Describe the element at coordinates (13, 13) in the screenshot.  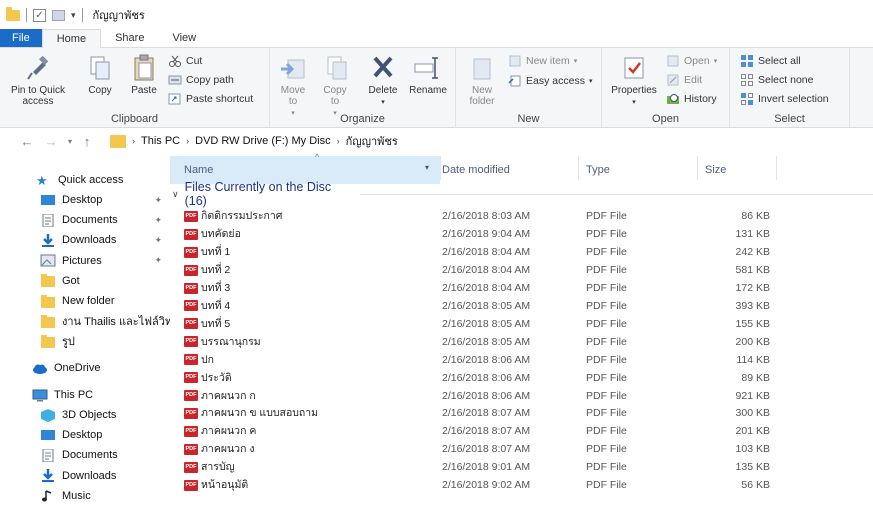
I see `folder-icon` at that location.